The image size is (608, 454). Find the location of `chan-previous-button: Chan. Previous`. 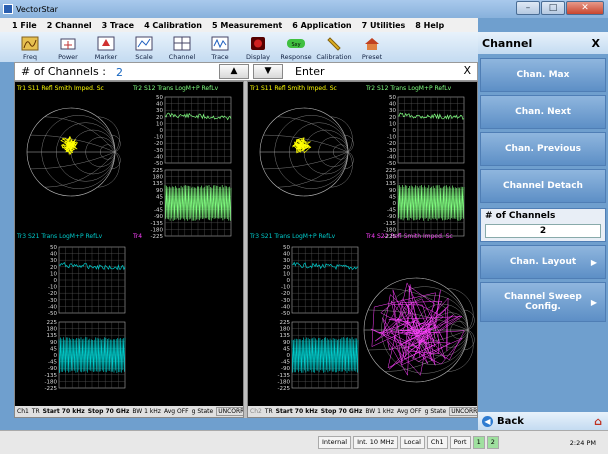

chan-previous-button: Chan. Previous is located at coordinates (543, 149).